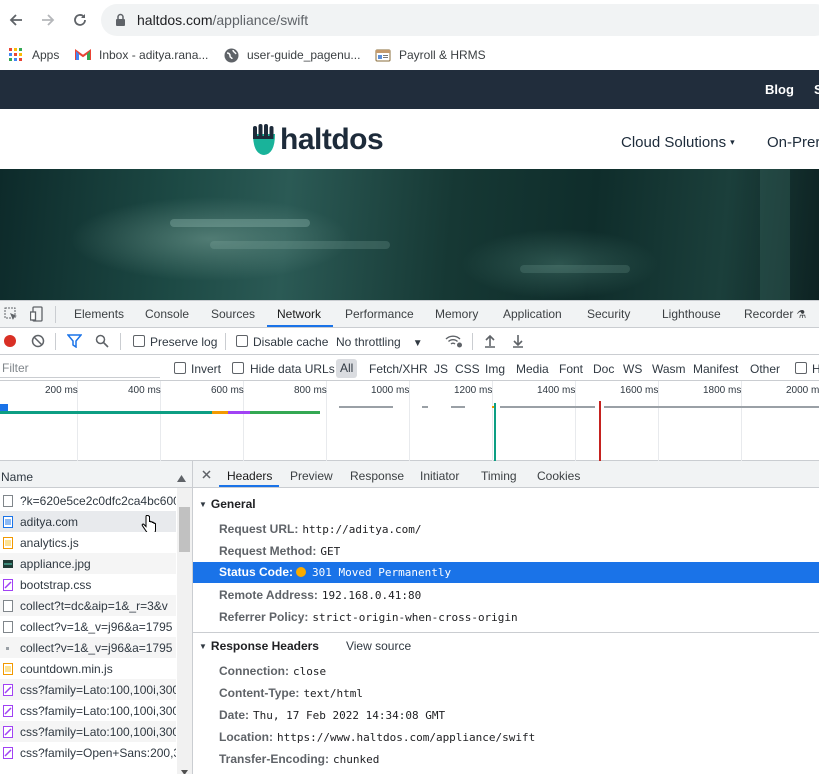 The image size is (819, 774). What do you see at coordinates (454, 341) in the screenshot?
I see `network-conditions-icon` at bounding box center [454, 341].